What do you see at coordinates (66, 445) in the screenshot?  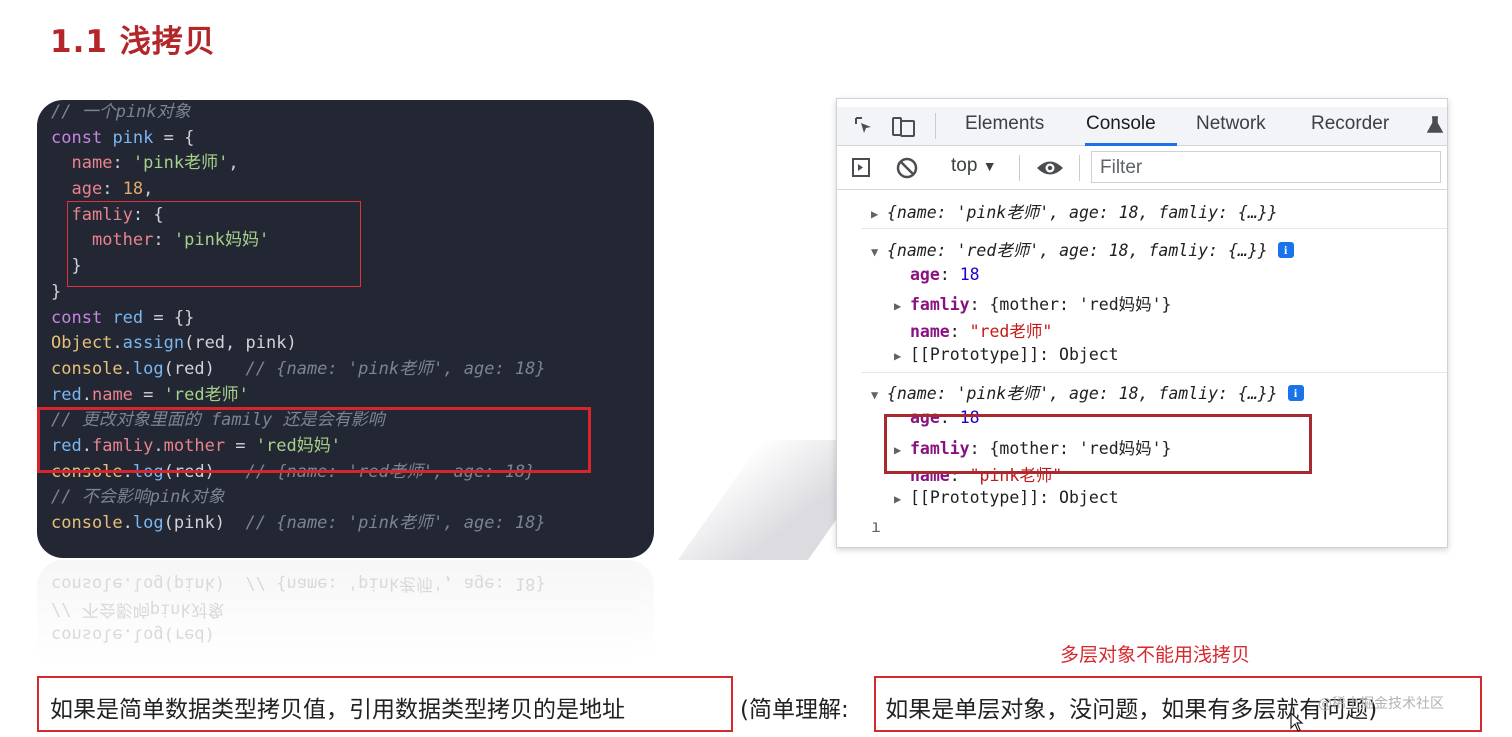 I see `code-variable: red` at bounding box center [66, 445].